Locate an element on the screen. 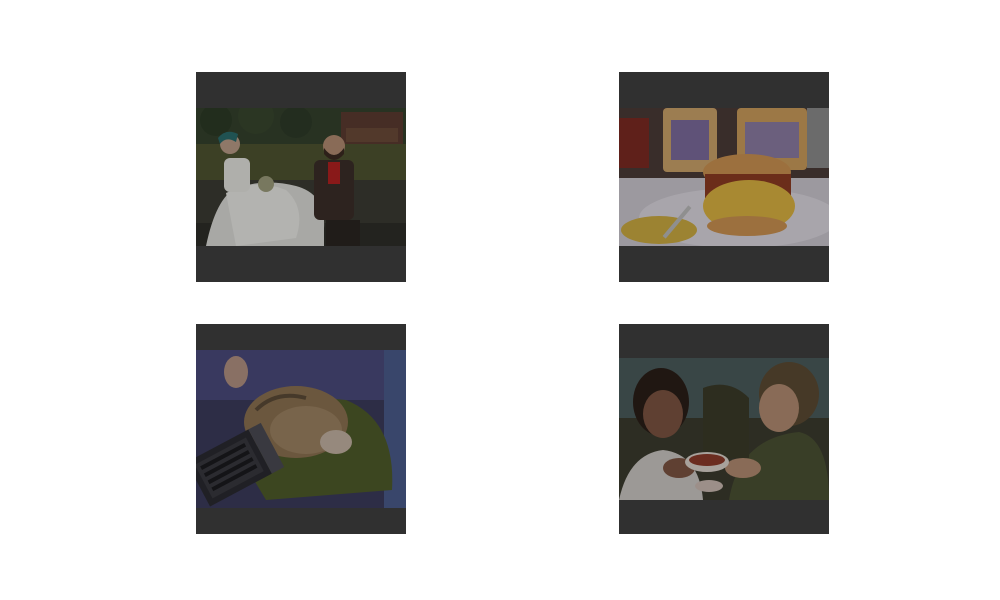 This screenshot has height=600, width=1000. thumbnail-sharing-tea is located at coordinates (724, 429).